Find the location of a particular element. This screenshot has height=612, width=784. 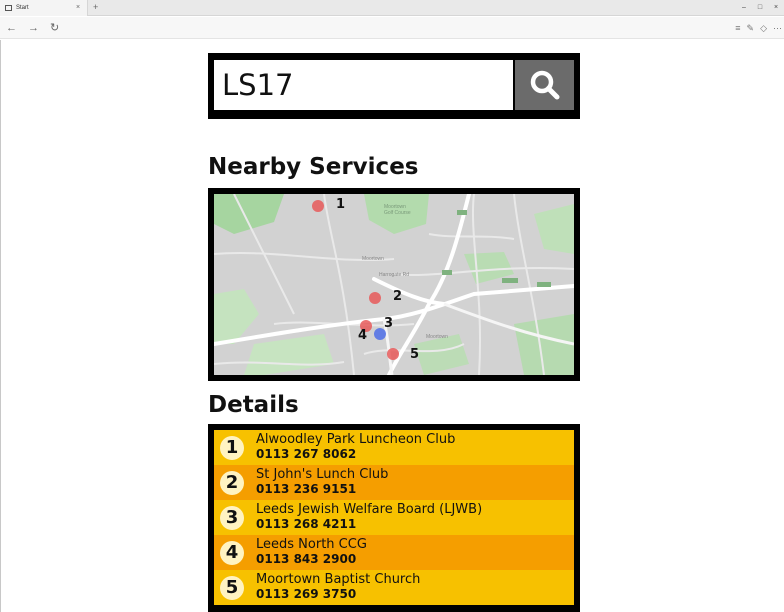

reload-button: ↻ is located at coordinates (54, 28).